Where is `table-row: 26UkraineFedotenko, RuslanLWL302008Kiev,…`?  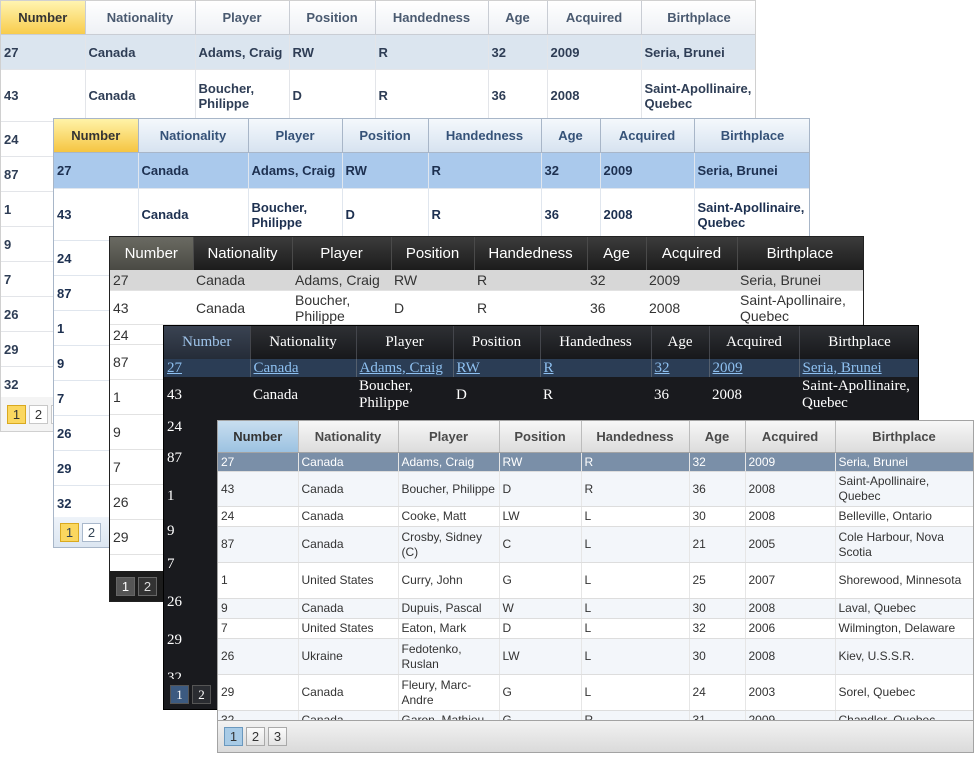
table-row: 26UkraineFedotenko, RuslanLWL302008Kiev,… is located at coordinates (595, 656).